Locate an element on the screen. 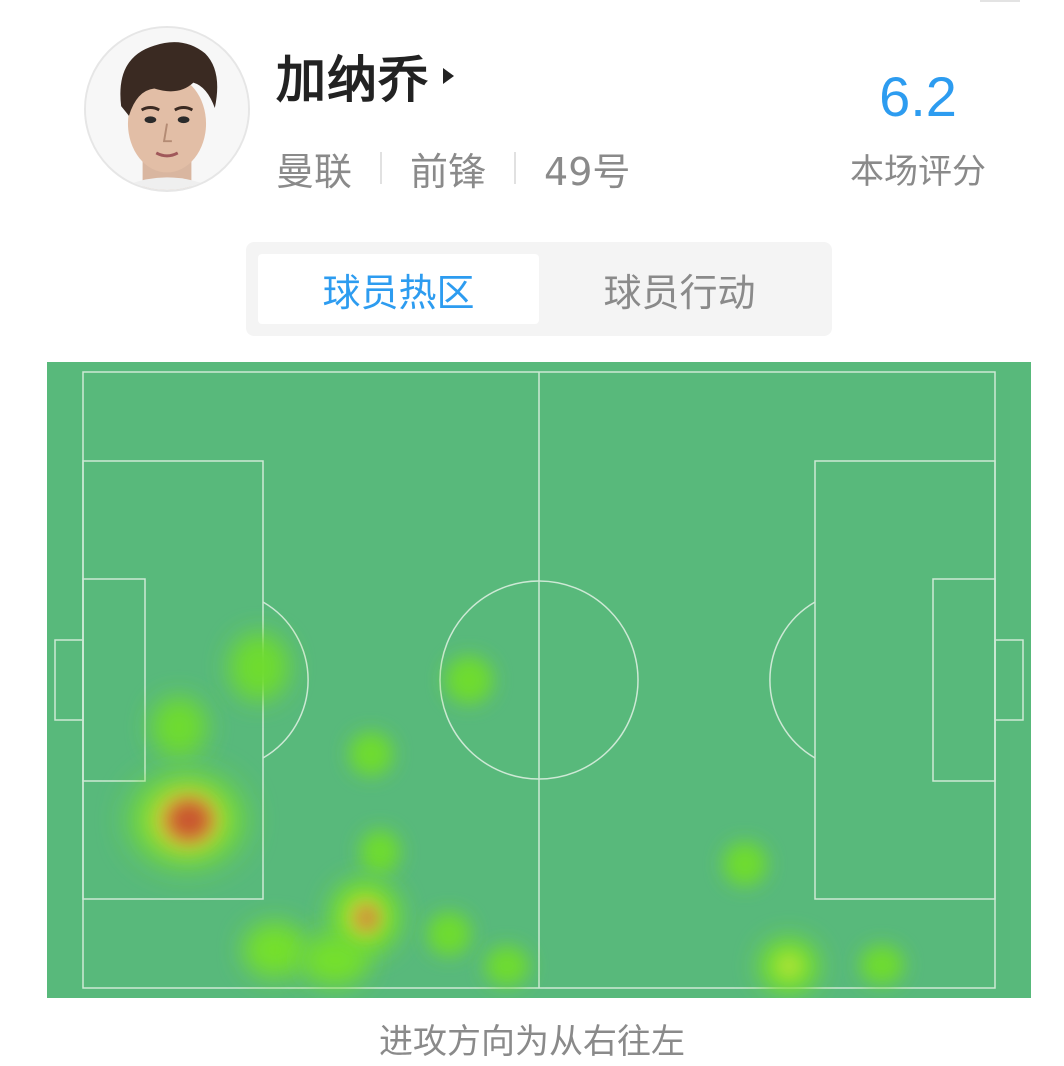 This screenshot has height=1066, width=1064. player-name-link: 加纳乔 is located at coordinates (365, 76).